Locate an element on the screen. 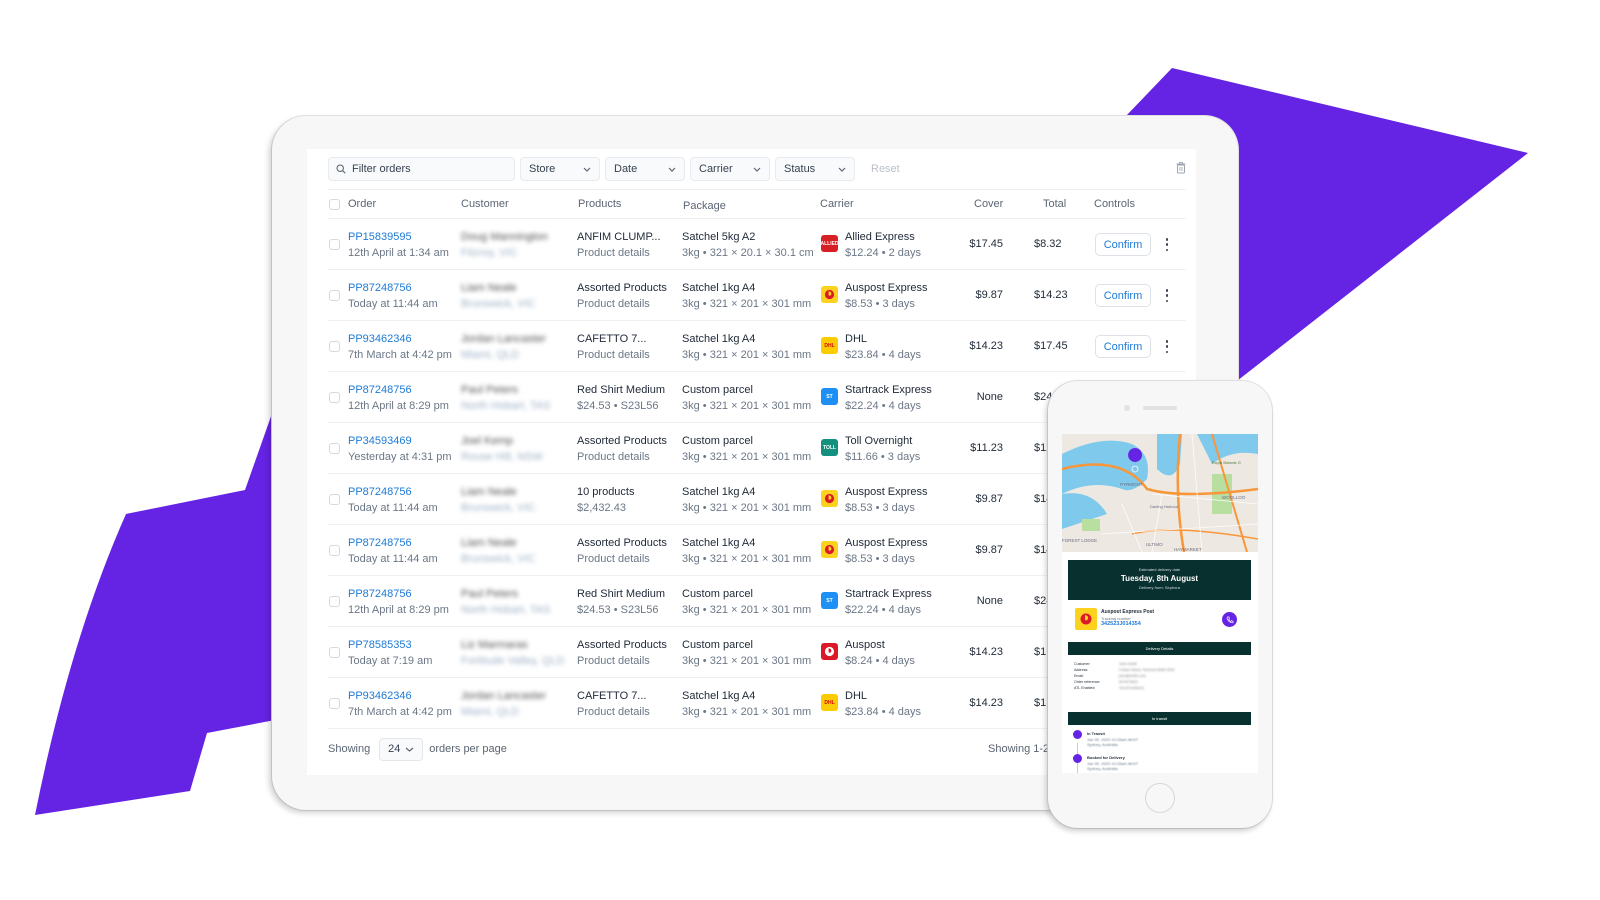  trash-icon is located at coordinates (1181, 168).